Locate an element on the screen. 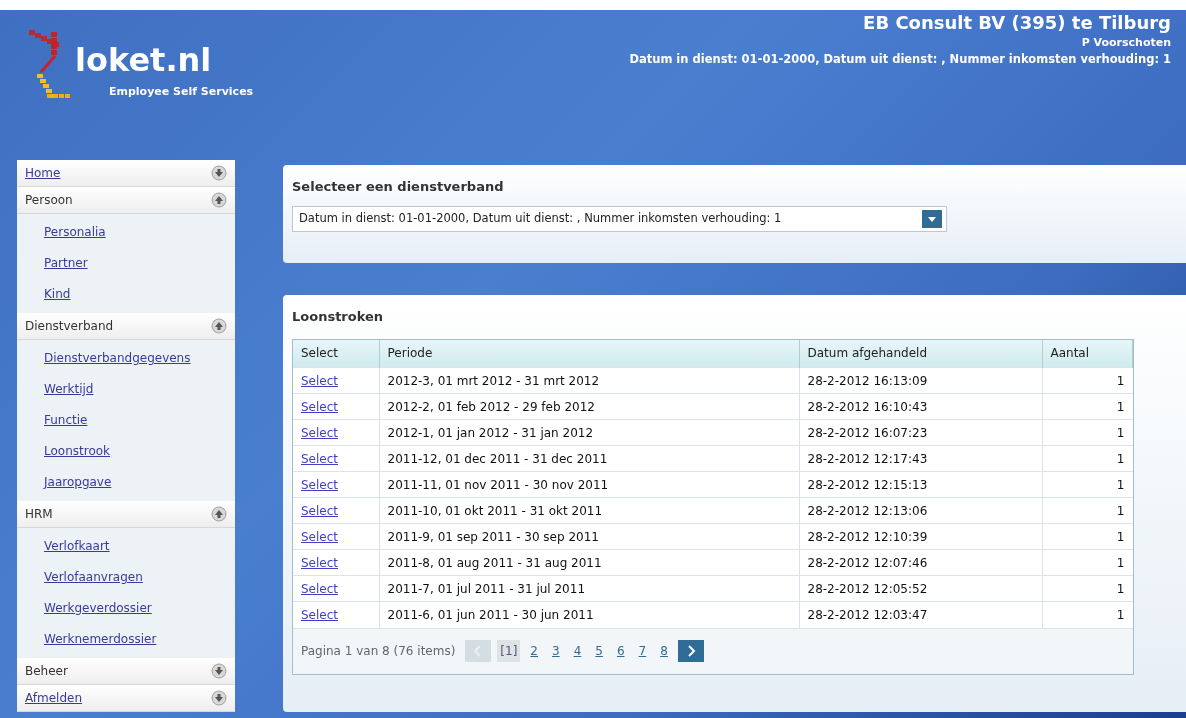 This screenshot has height=718, width=1186. submenu-link: Kind is located at coordinates (57, 294).